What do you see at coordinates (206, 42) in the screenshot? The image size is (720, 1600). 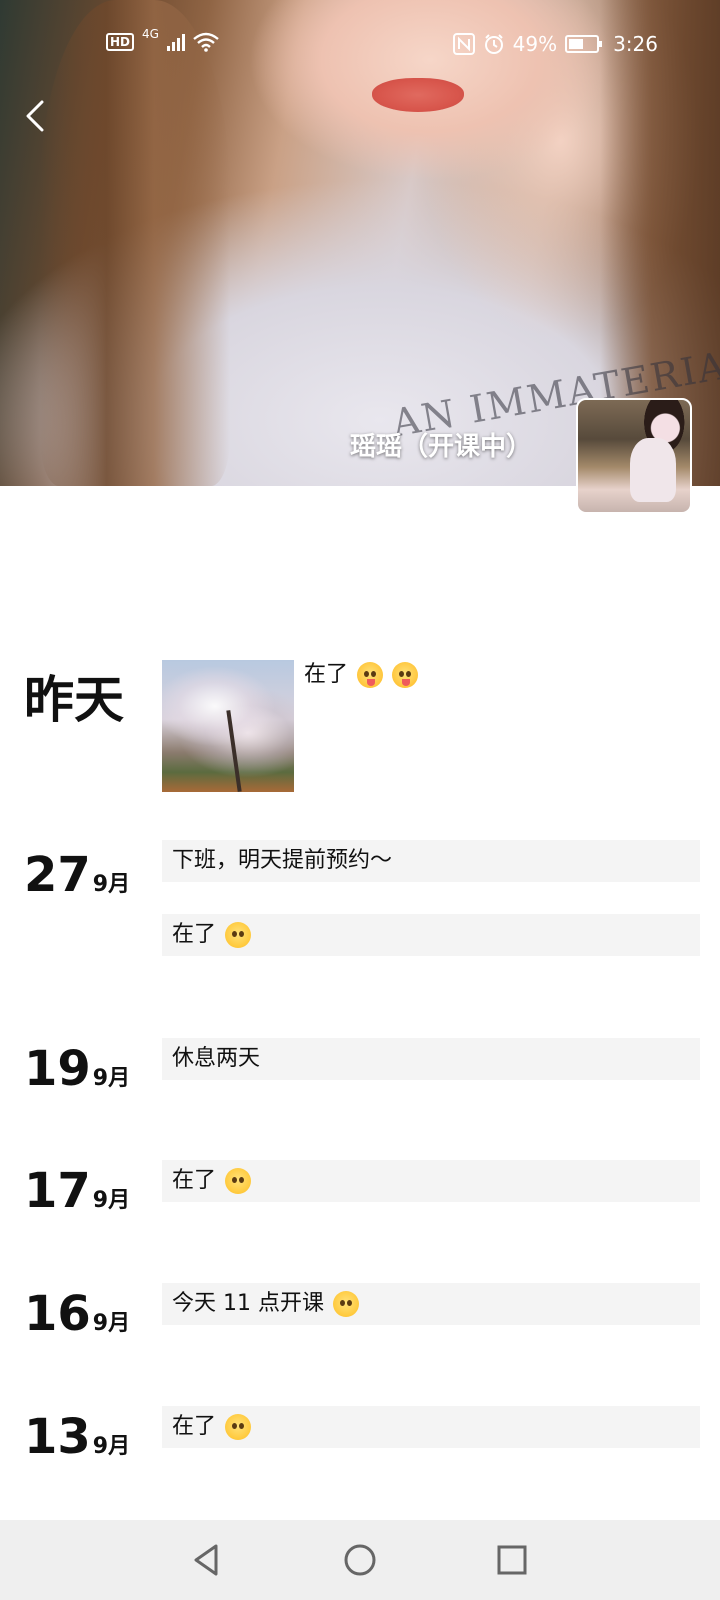 I see `wifi-icon` at bounding box center [206, 42].